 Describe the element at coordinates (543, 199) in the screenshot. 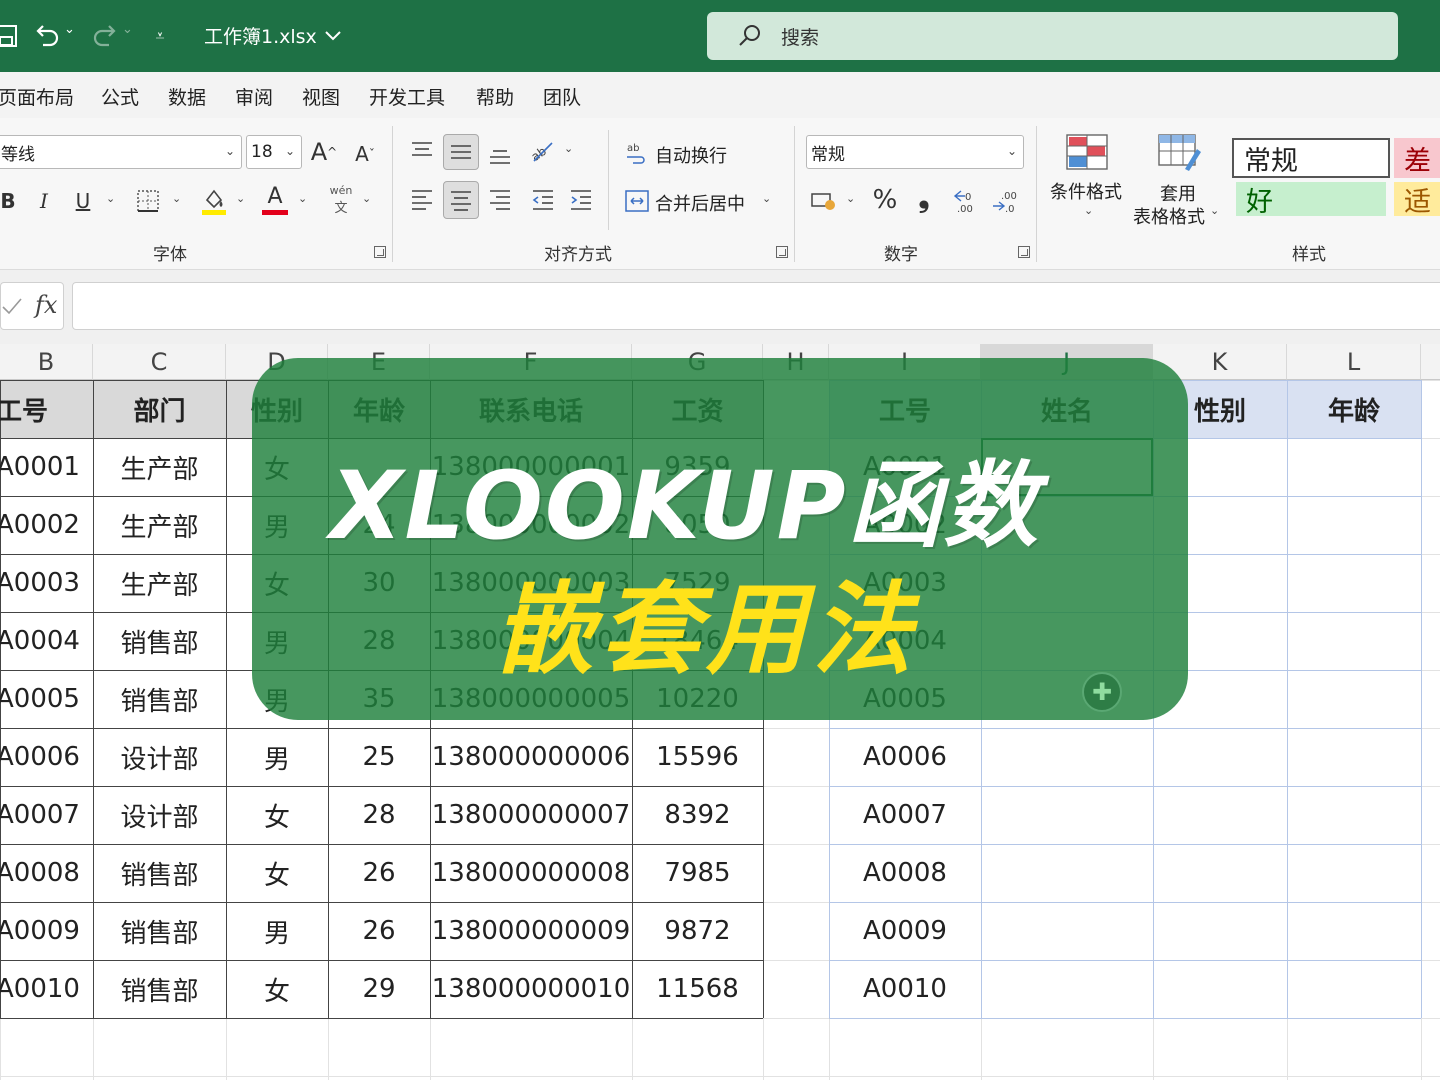

I see `decrease-indent-icon` at that location.